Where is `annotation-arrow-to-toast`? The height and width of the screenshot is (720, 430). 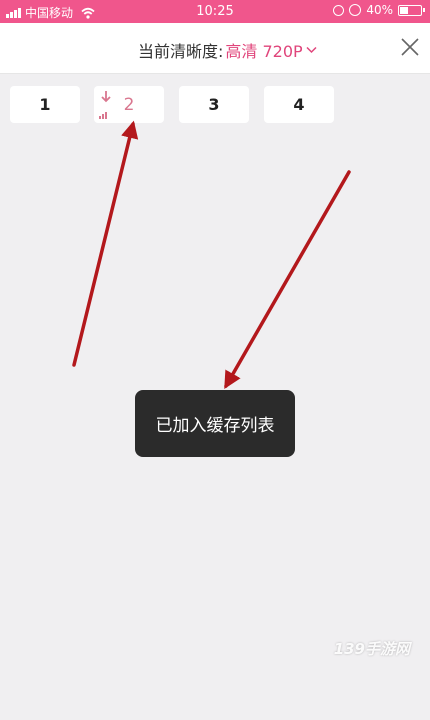 annotation-arrow-to-toast is located at coordinates (287, 280).